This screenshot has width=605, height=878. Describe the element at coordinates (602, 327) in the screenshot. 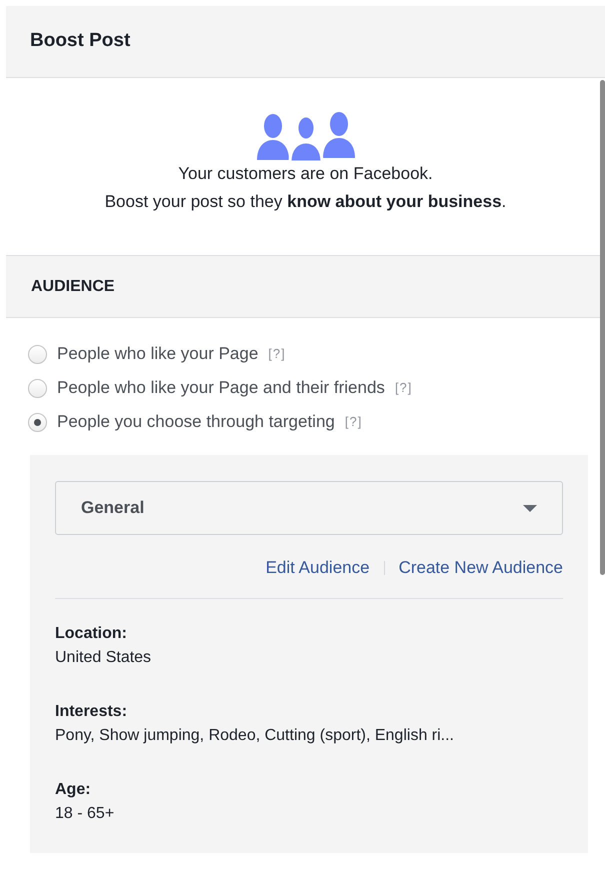

I see `scrollbar` at that location.